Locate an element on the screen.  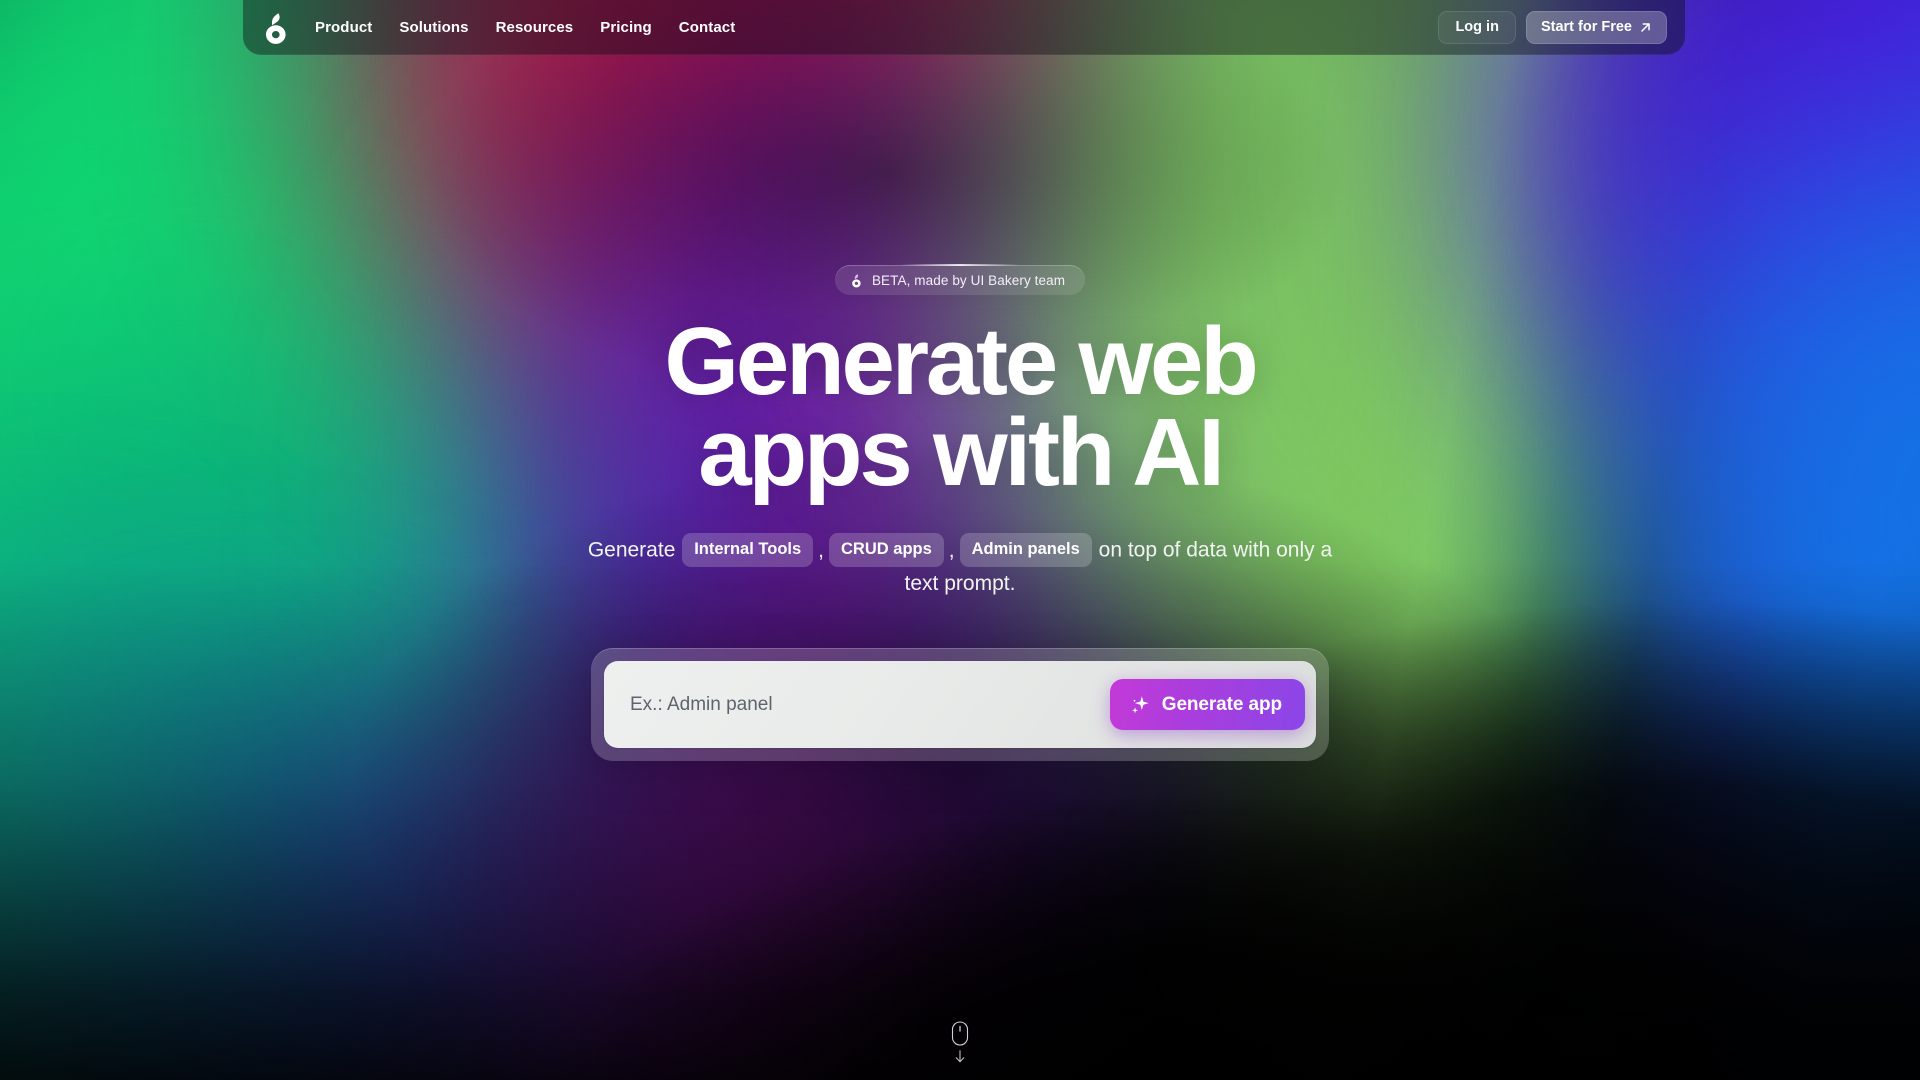
prompt-box-container: Generate app is located at coordinates (960, 705).